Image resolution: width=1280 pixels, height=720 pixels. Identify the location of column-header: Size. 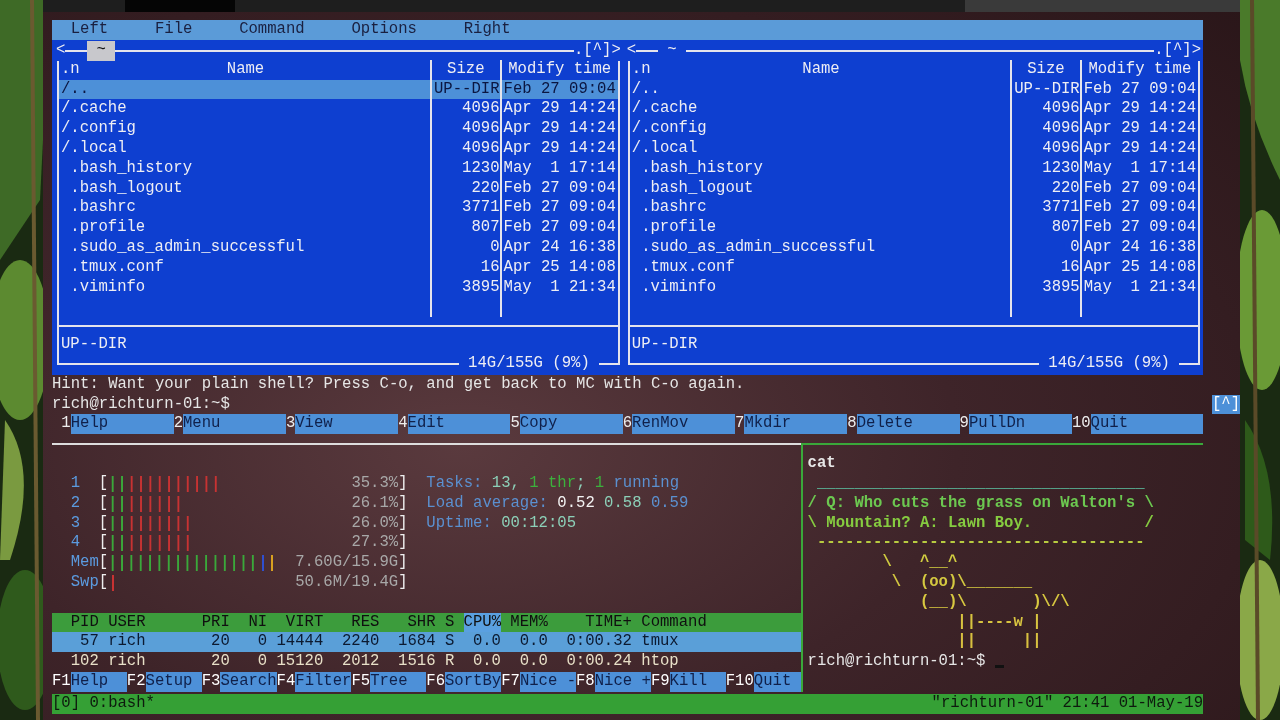
(1045, 69).